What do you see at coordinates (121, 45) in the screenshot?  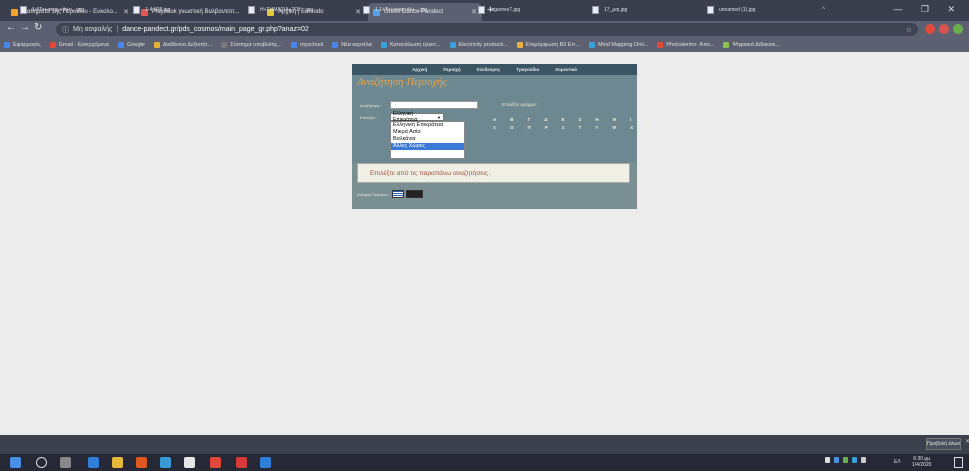 I see `google-icon` at bounding box center [121, 45].